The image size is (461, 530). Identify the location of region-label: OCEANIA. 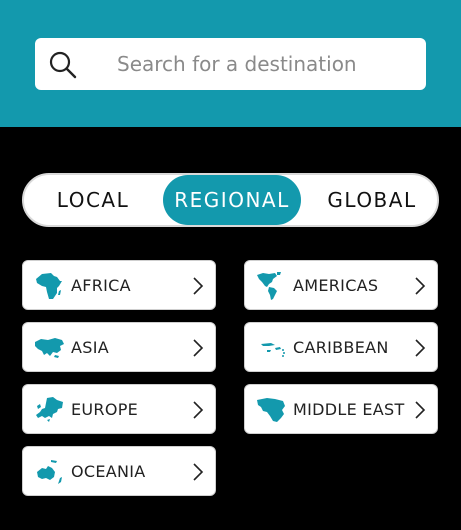
(108, 471).